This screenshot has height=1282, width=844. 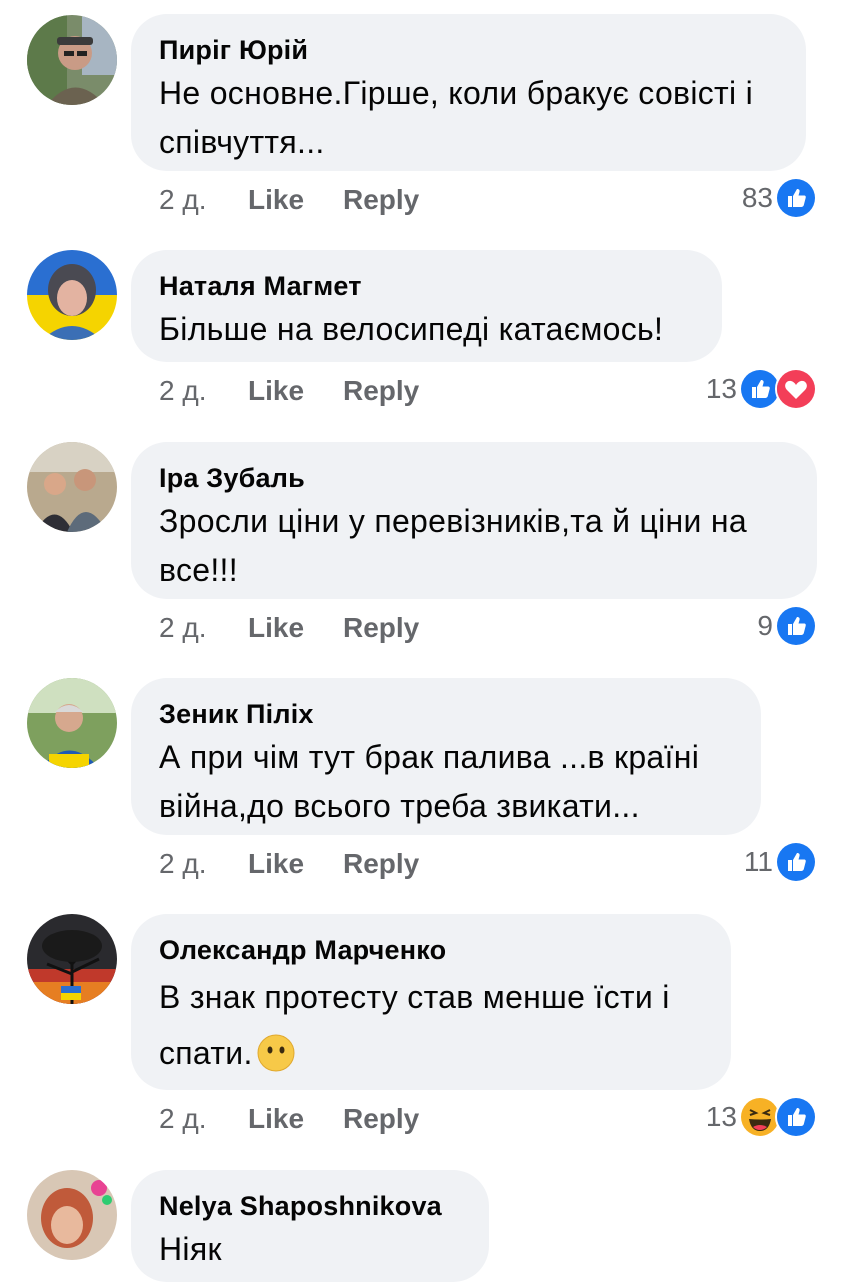 I want to click on reactions-summary: 83, so click(x=779, y=198).